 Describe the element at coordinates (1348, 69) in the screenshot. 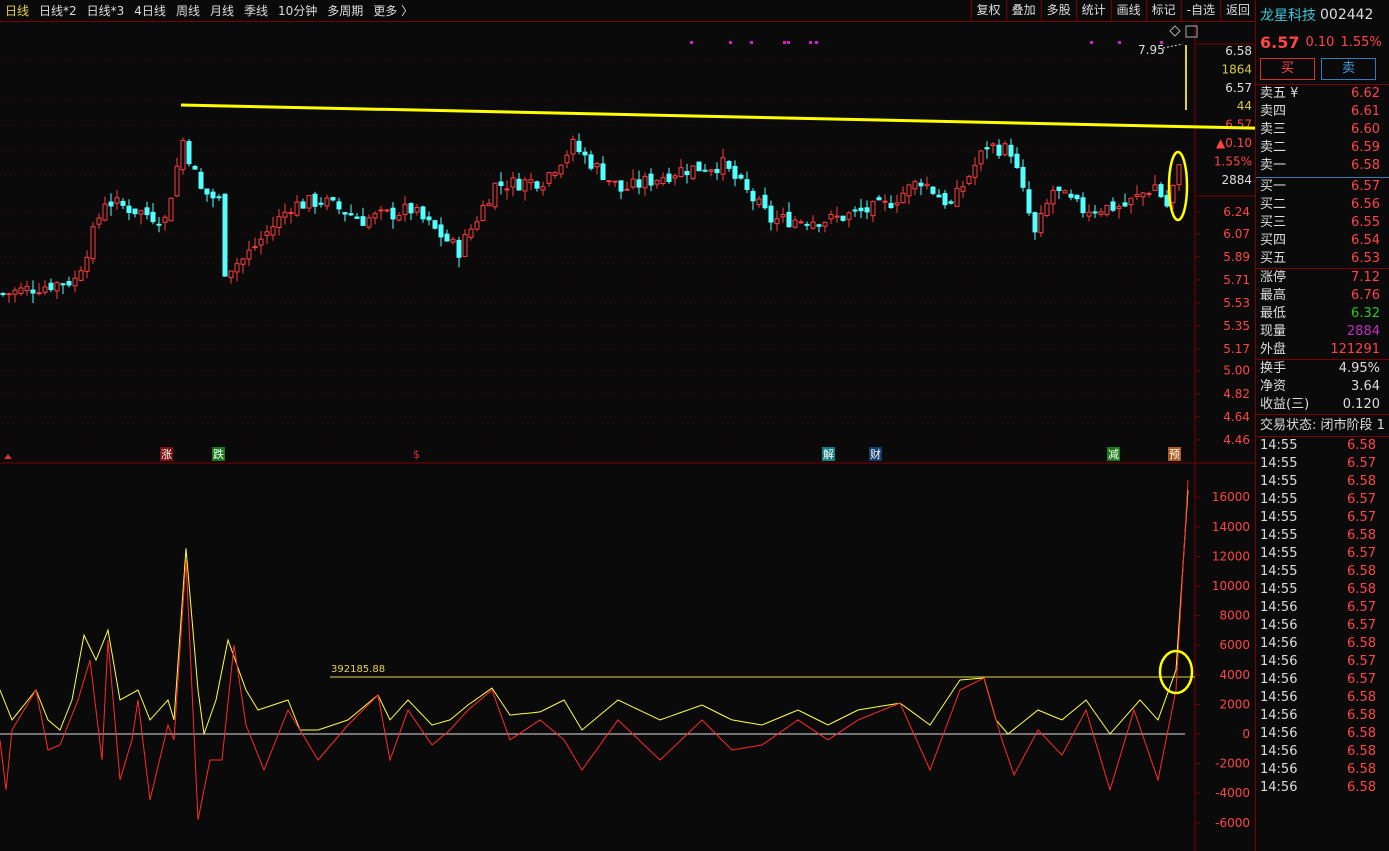

I see `sell-button: 卖` at that location.